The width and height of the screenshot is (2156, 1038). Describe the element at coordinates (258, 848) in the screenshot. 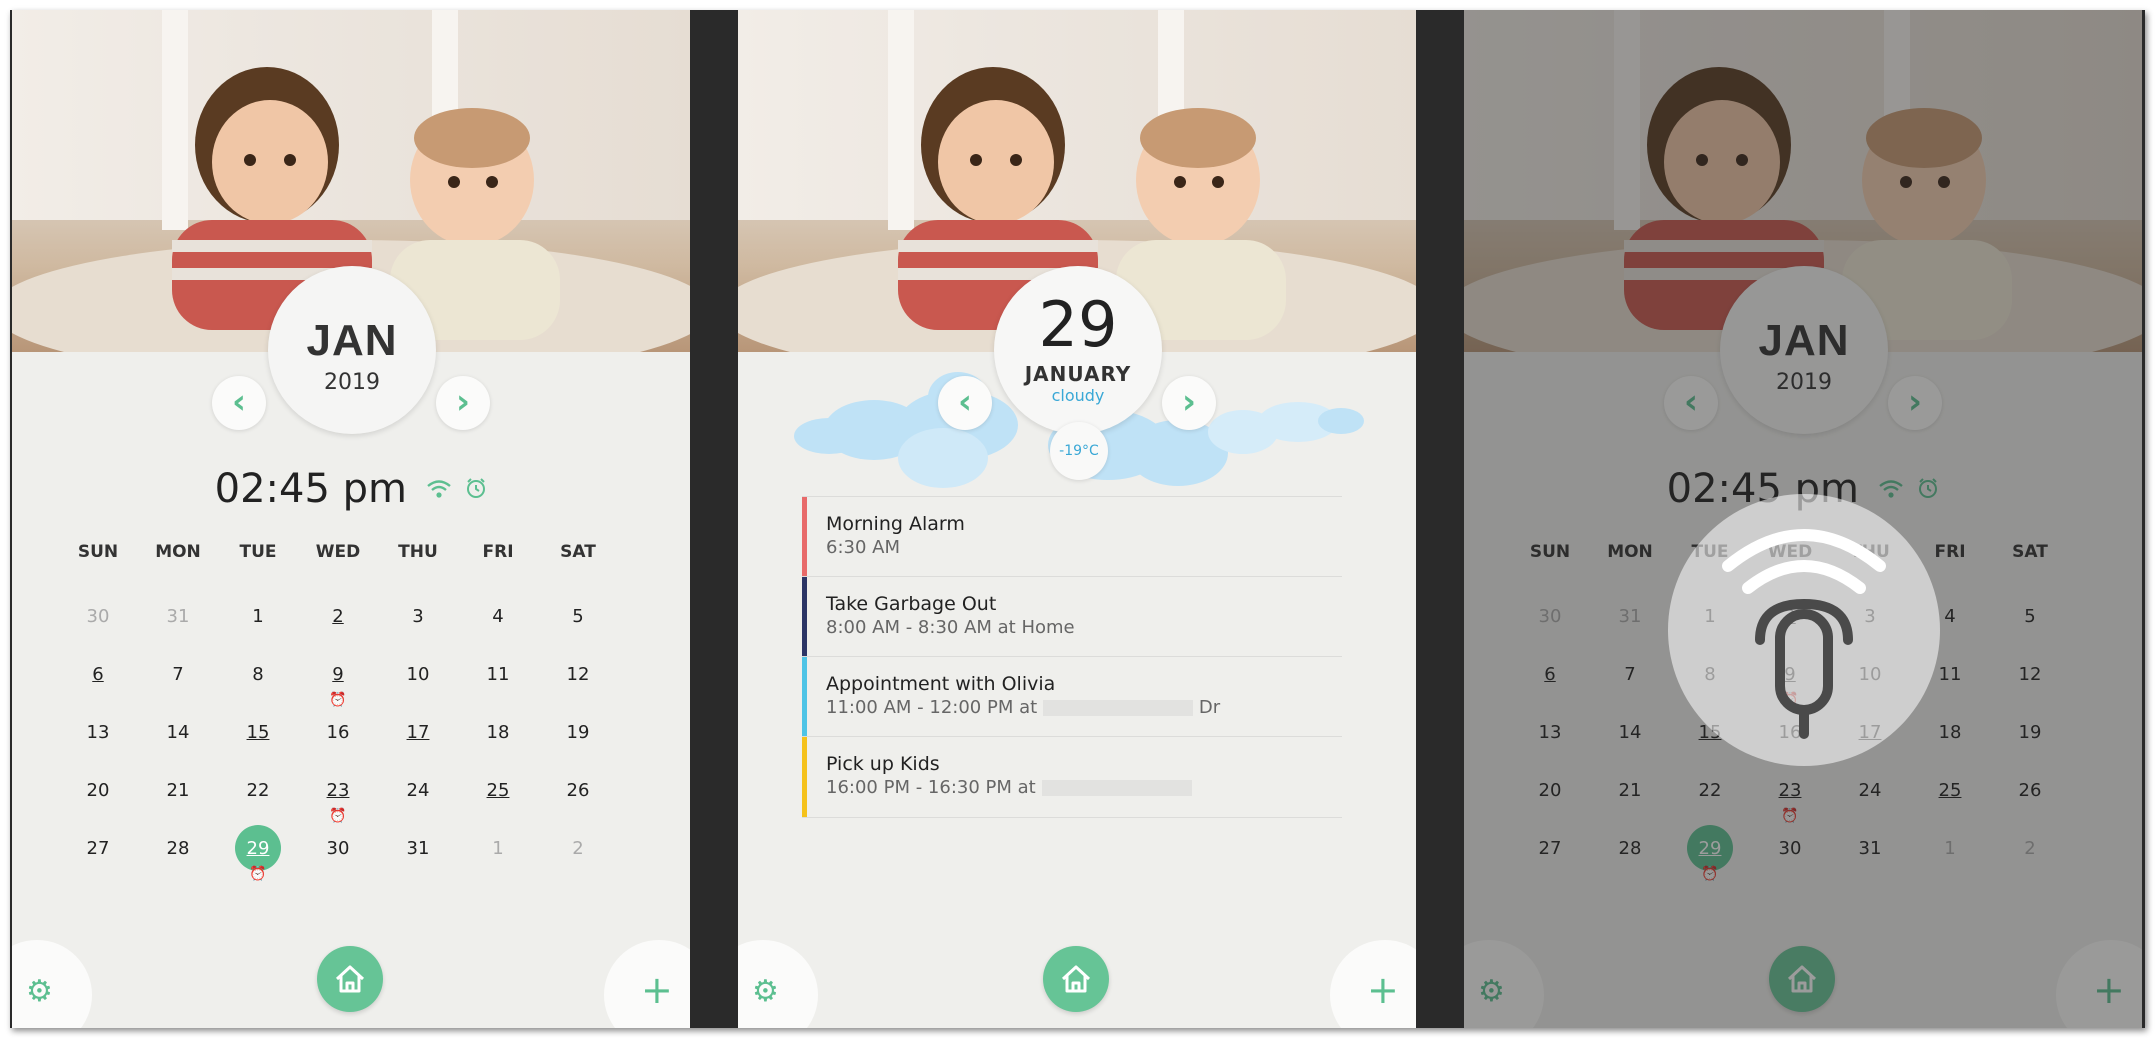

I see `calendar-day: 29` at that location.